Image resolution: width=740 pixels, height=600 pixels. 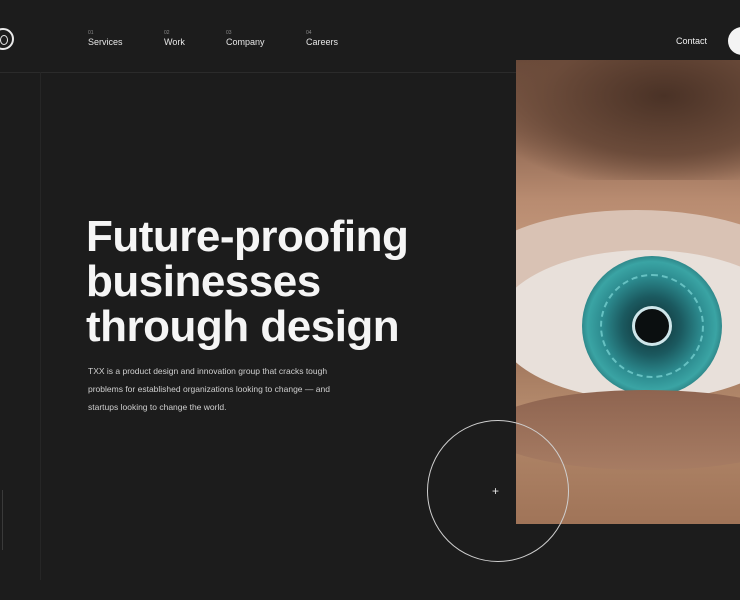 What do you see at coordinates (652, 326) in the screenshot?
I see `pupil-shape` at bounding box center [652, 326].